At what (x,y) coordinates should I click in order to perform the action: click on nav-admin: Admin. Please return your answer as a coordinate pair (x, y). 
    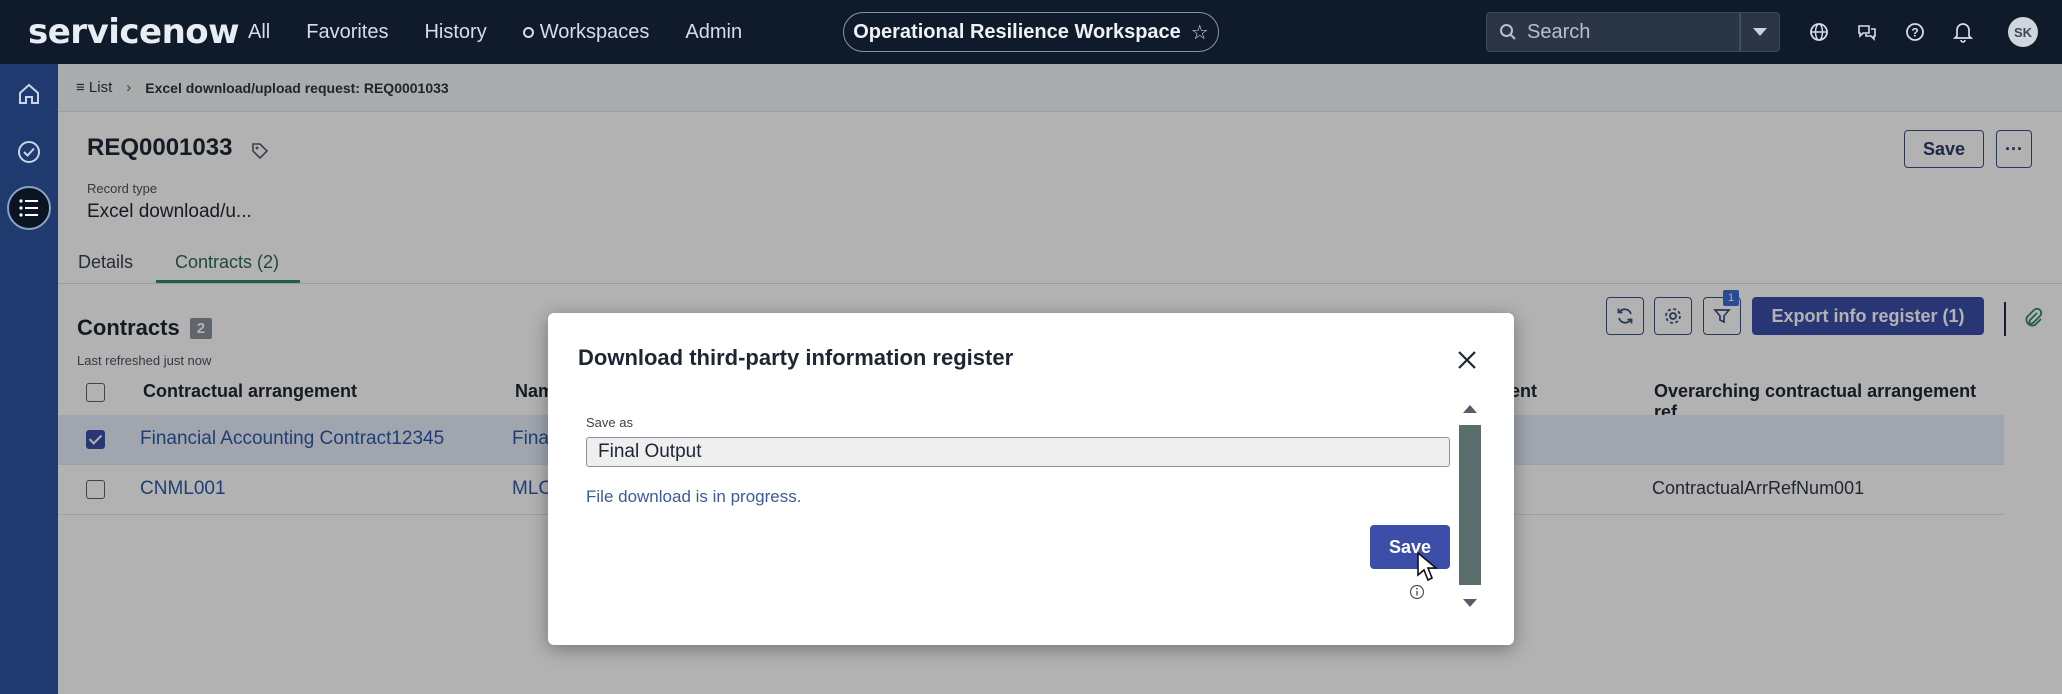
    Looking at the image, I should click on (713, 32).